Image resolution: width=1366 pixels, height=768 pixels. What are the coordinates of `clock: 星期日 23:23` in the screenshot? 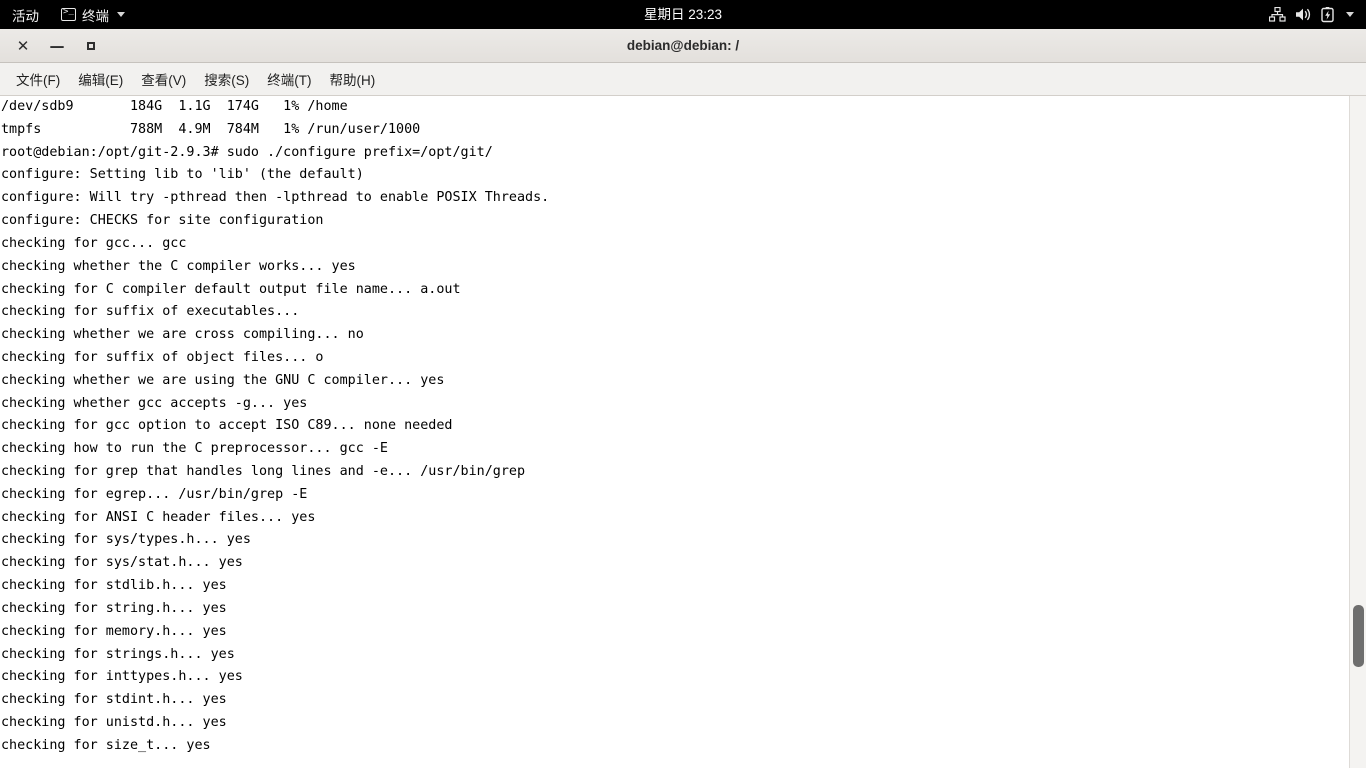 It's located at (683, 14).